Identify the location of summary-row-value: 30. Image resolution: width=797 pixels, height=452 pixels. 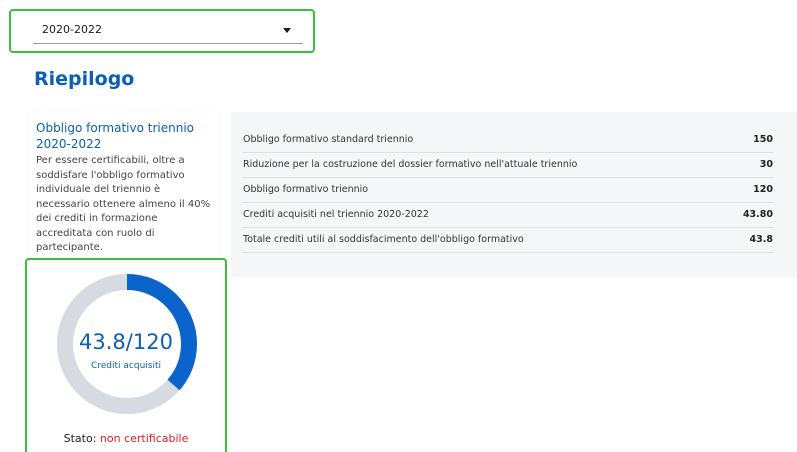
(766, 164).